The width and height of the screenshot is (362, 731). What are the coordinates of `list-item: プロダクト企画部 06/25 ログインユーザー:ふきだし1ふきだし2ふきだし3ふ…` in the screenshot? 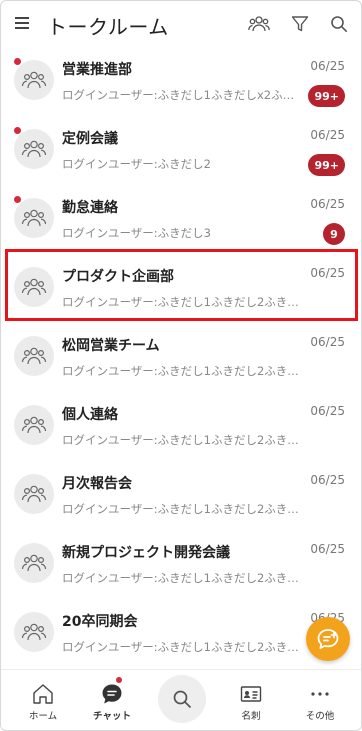 It's located at (181, 288).